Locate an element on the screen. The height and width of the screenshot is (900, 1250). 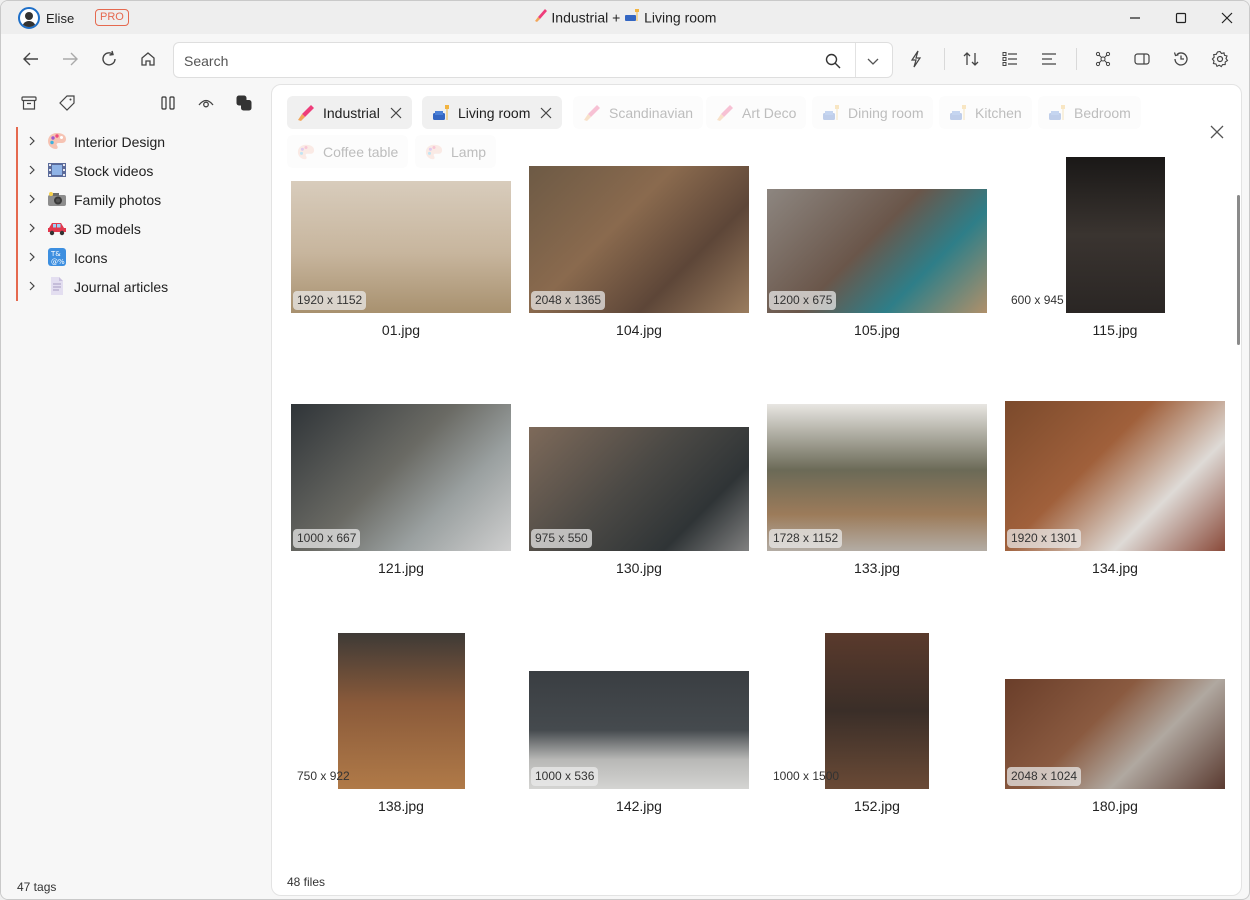
sidebar-item-icons: T& @% Icons is located at coordinates (142, 257).